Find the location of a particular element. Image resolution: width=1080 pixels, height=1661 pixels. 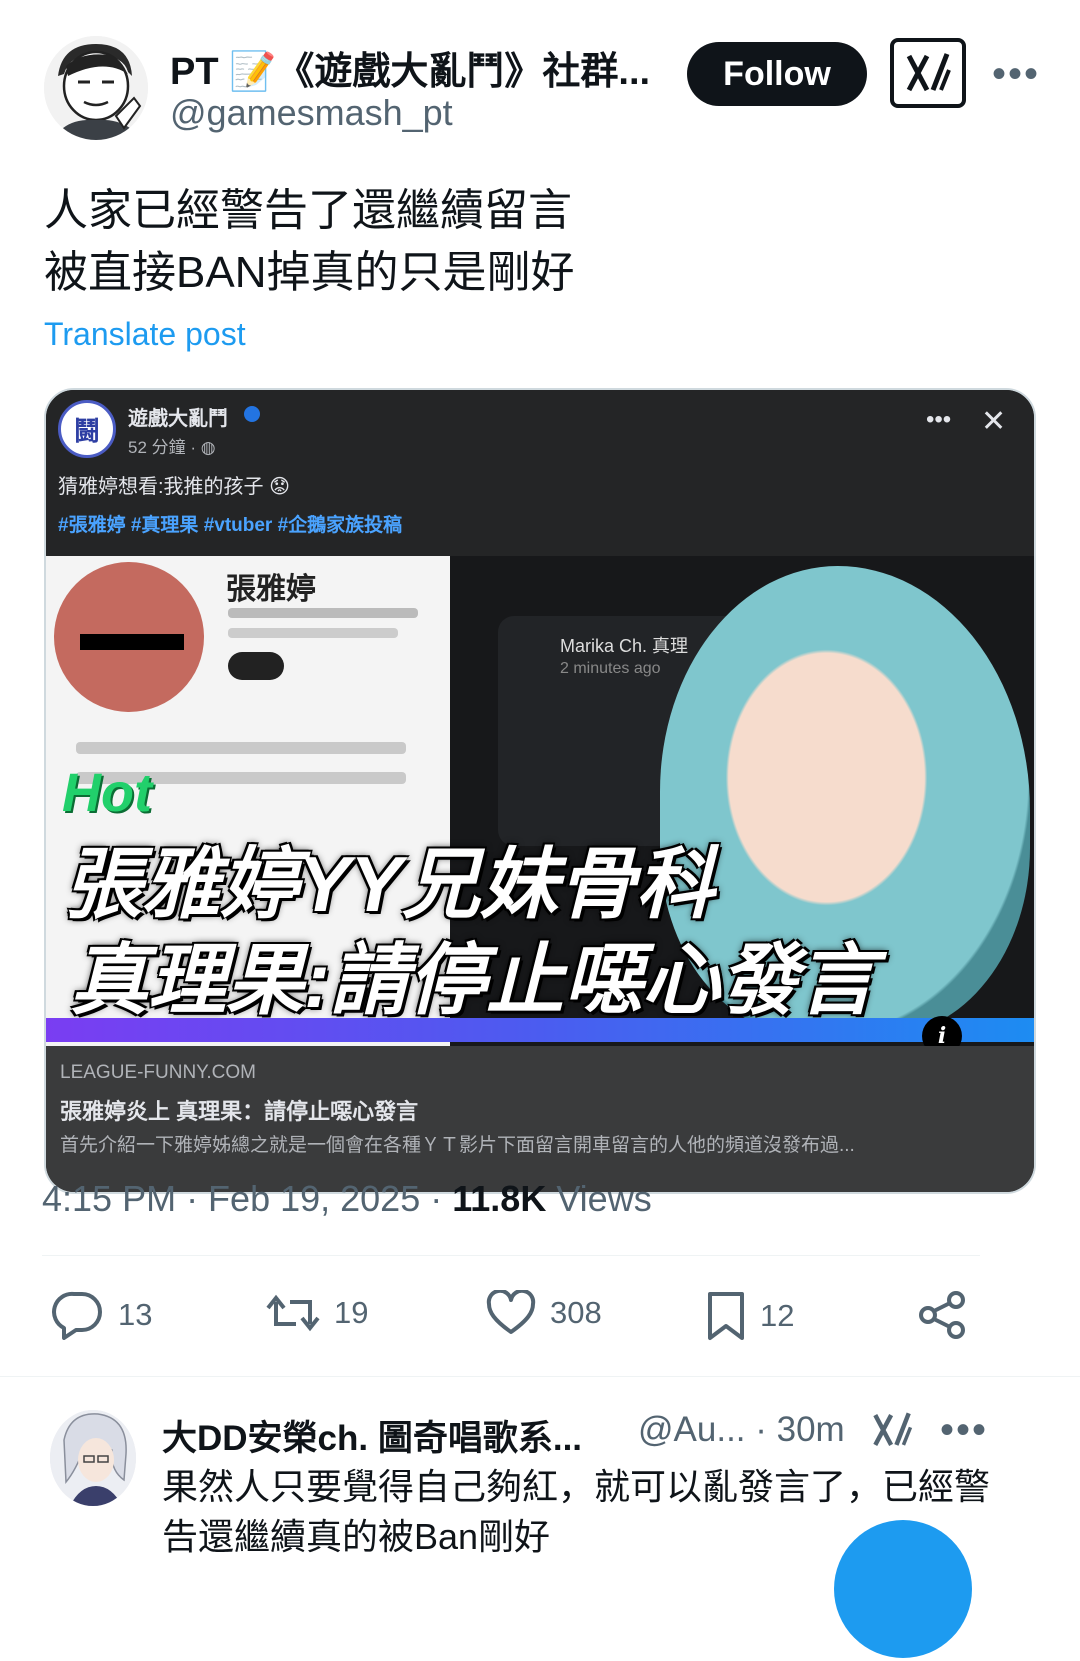

like-count: 308 is located at coordinates (576, 1312).